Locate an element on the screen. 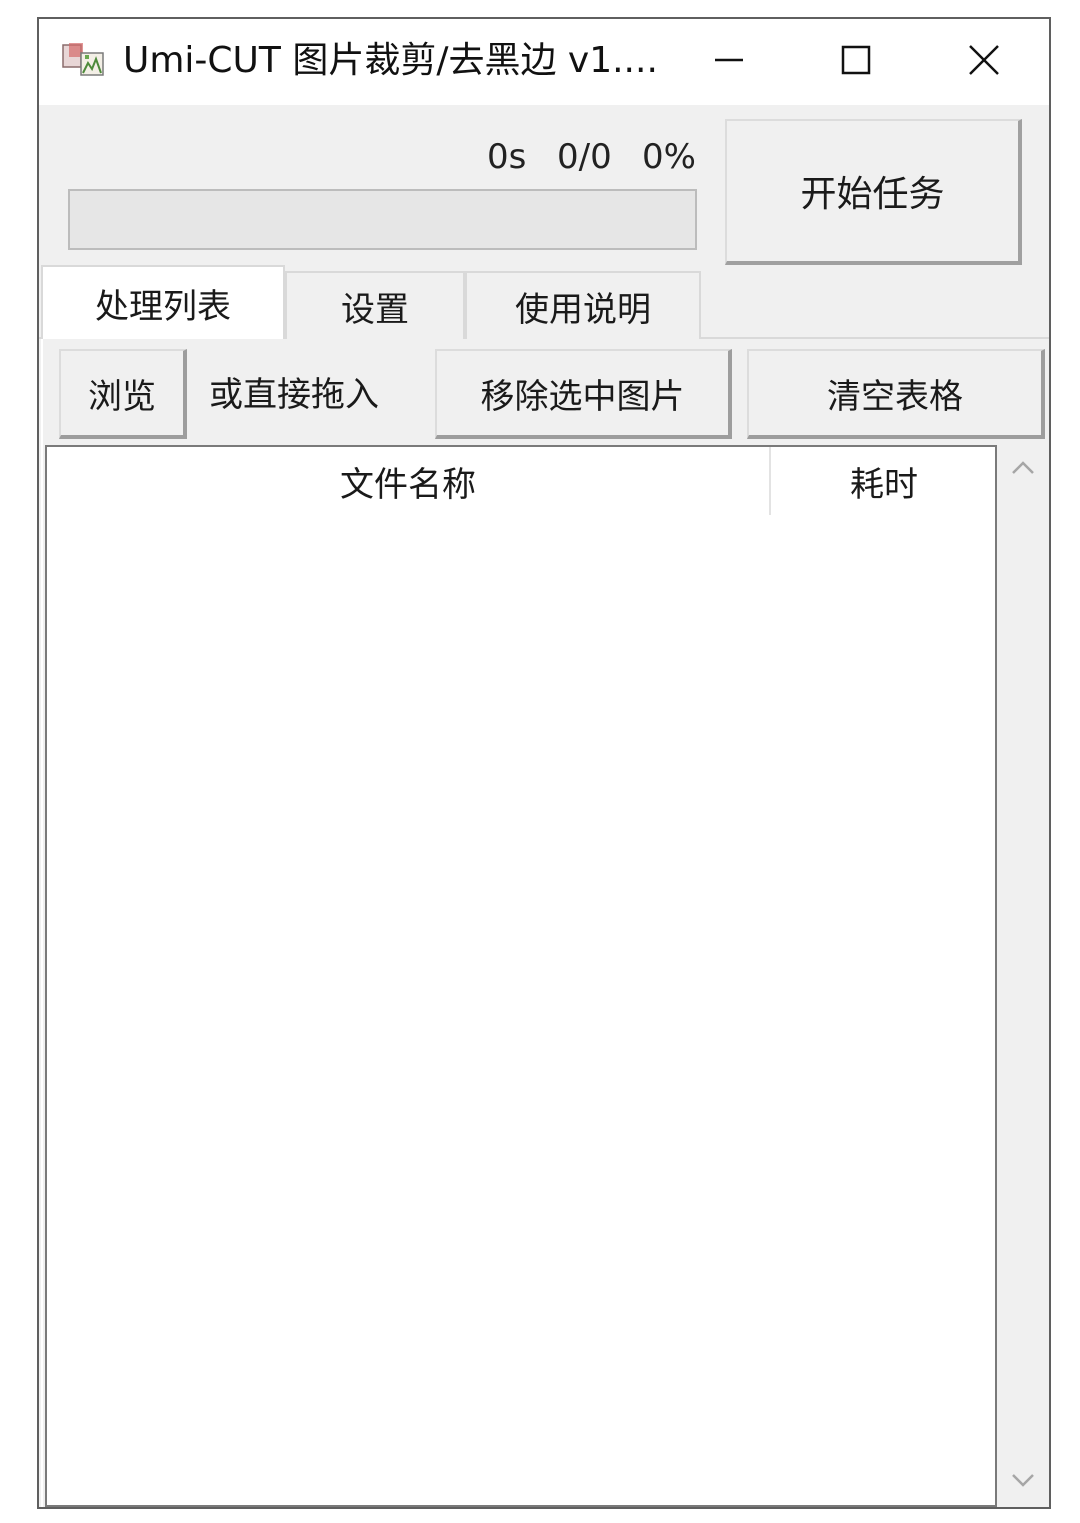  minimize-button is located at coordinates (729, 62).